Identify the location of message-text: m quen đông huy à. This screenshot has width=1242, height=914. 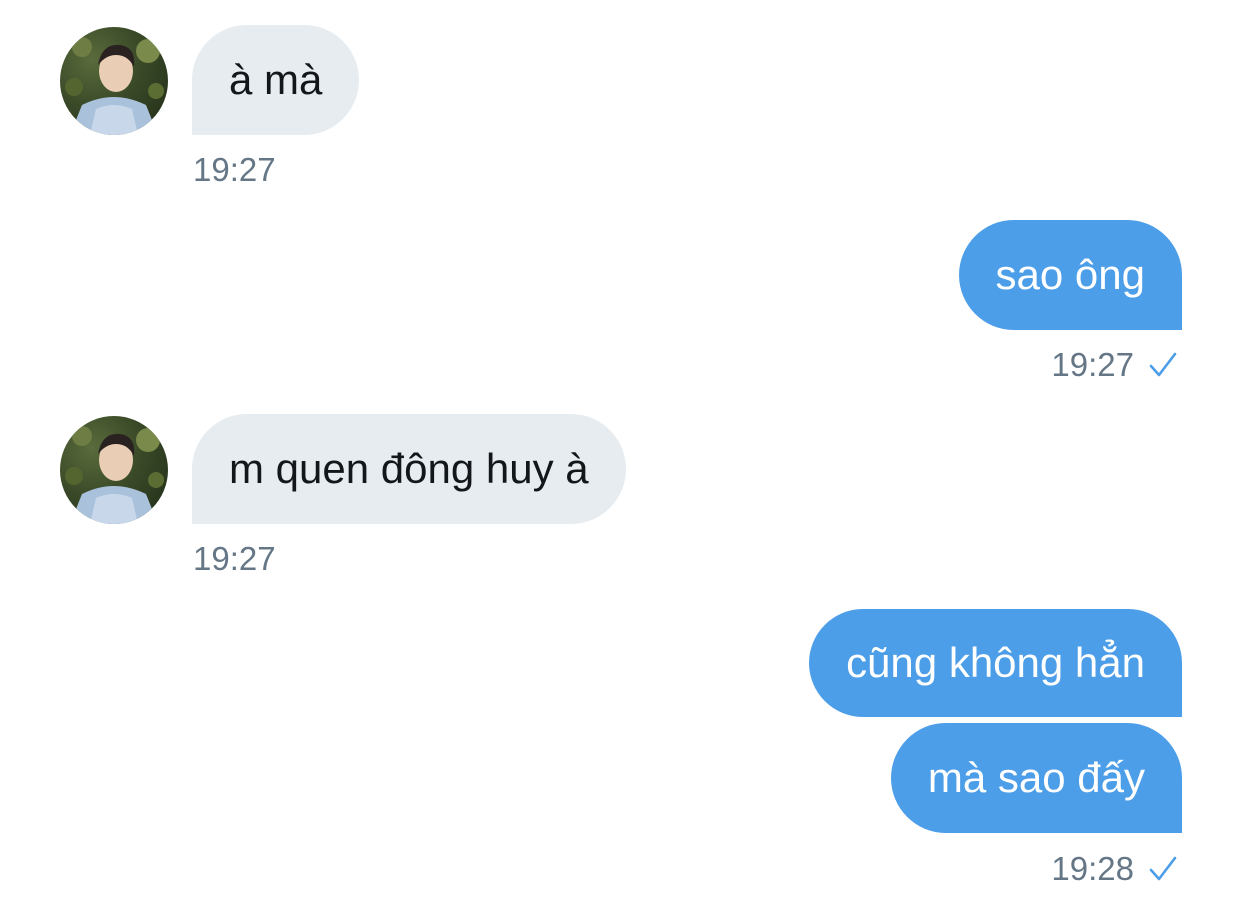
(409, 468).